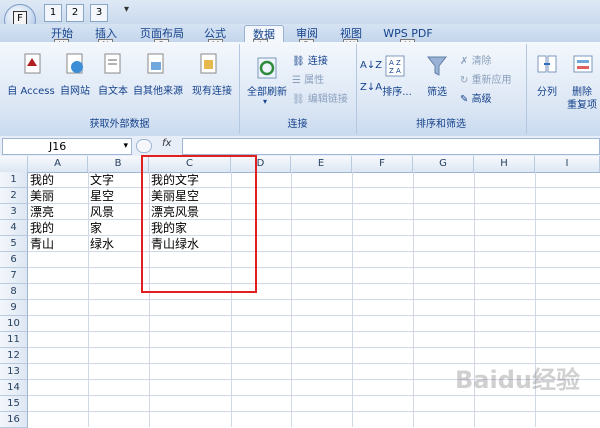 The height and width of the screenshot is (428, 600). Describe the element at coordinates (267, 69) in the screenshot. I see `refresh-all-icon` at that location.